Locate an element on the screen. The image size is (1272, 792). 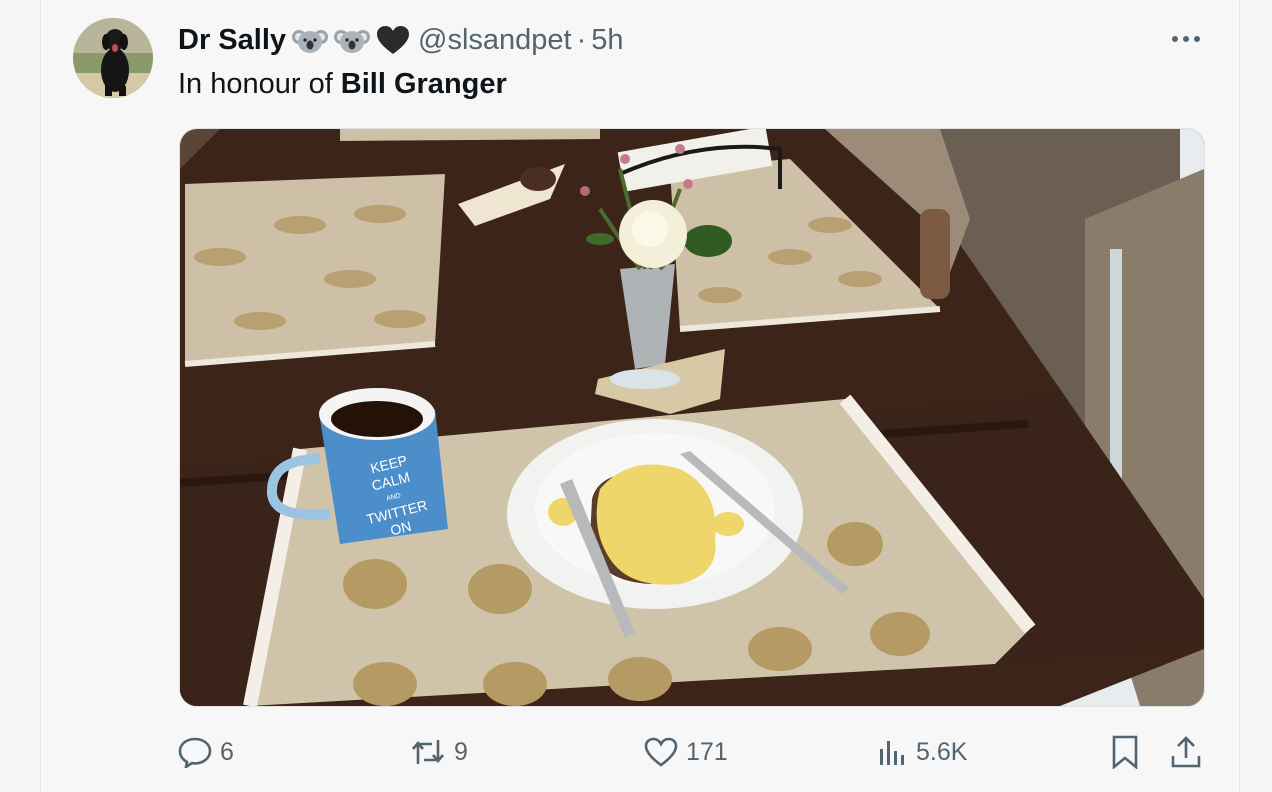
like-count: 171 is located at coordinates (707, 751).